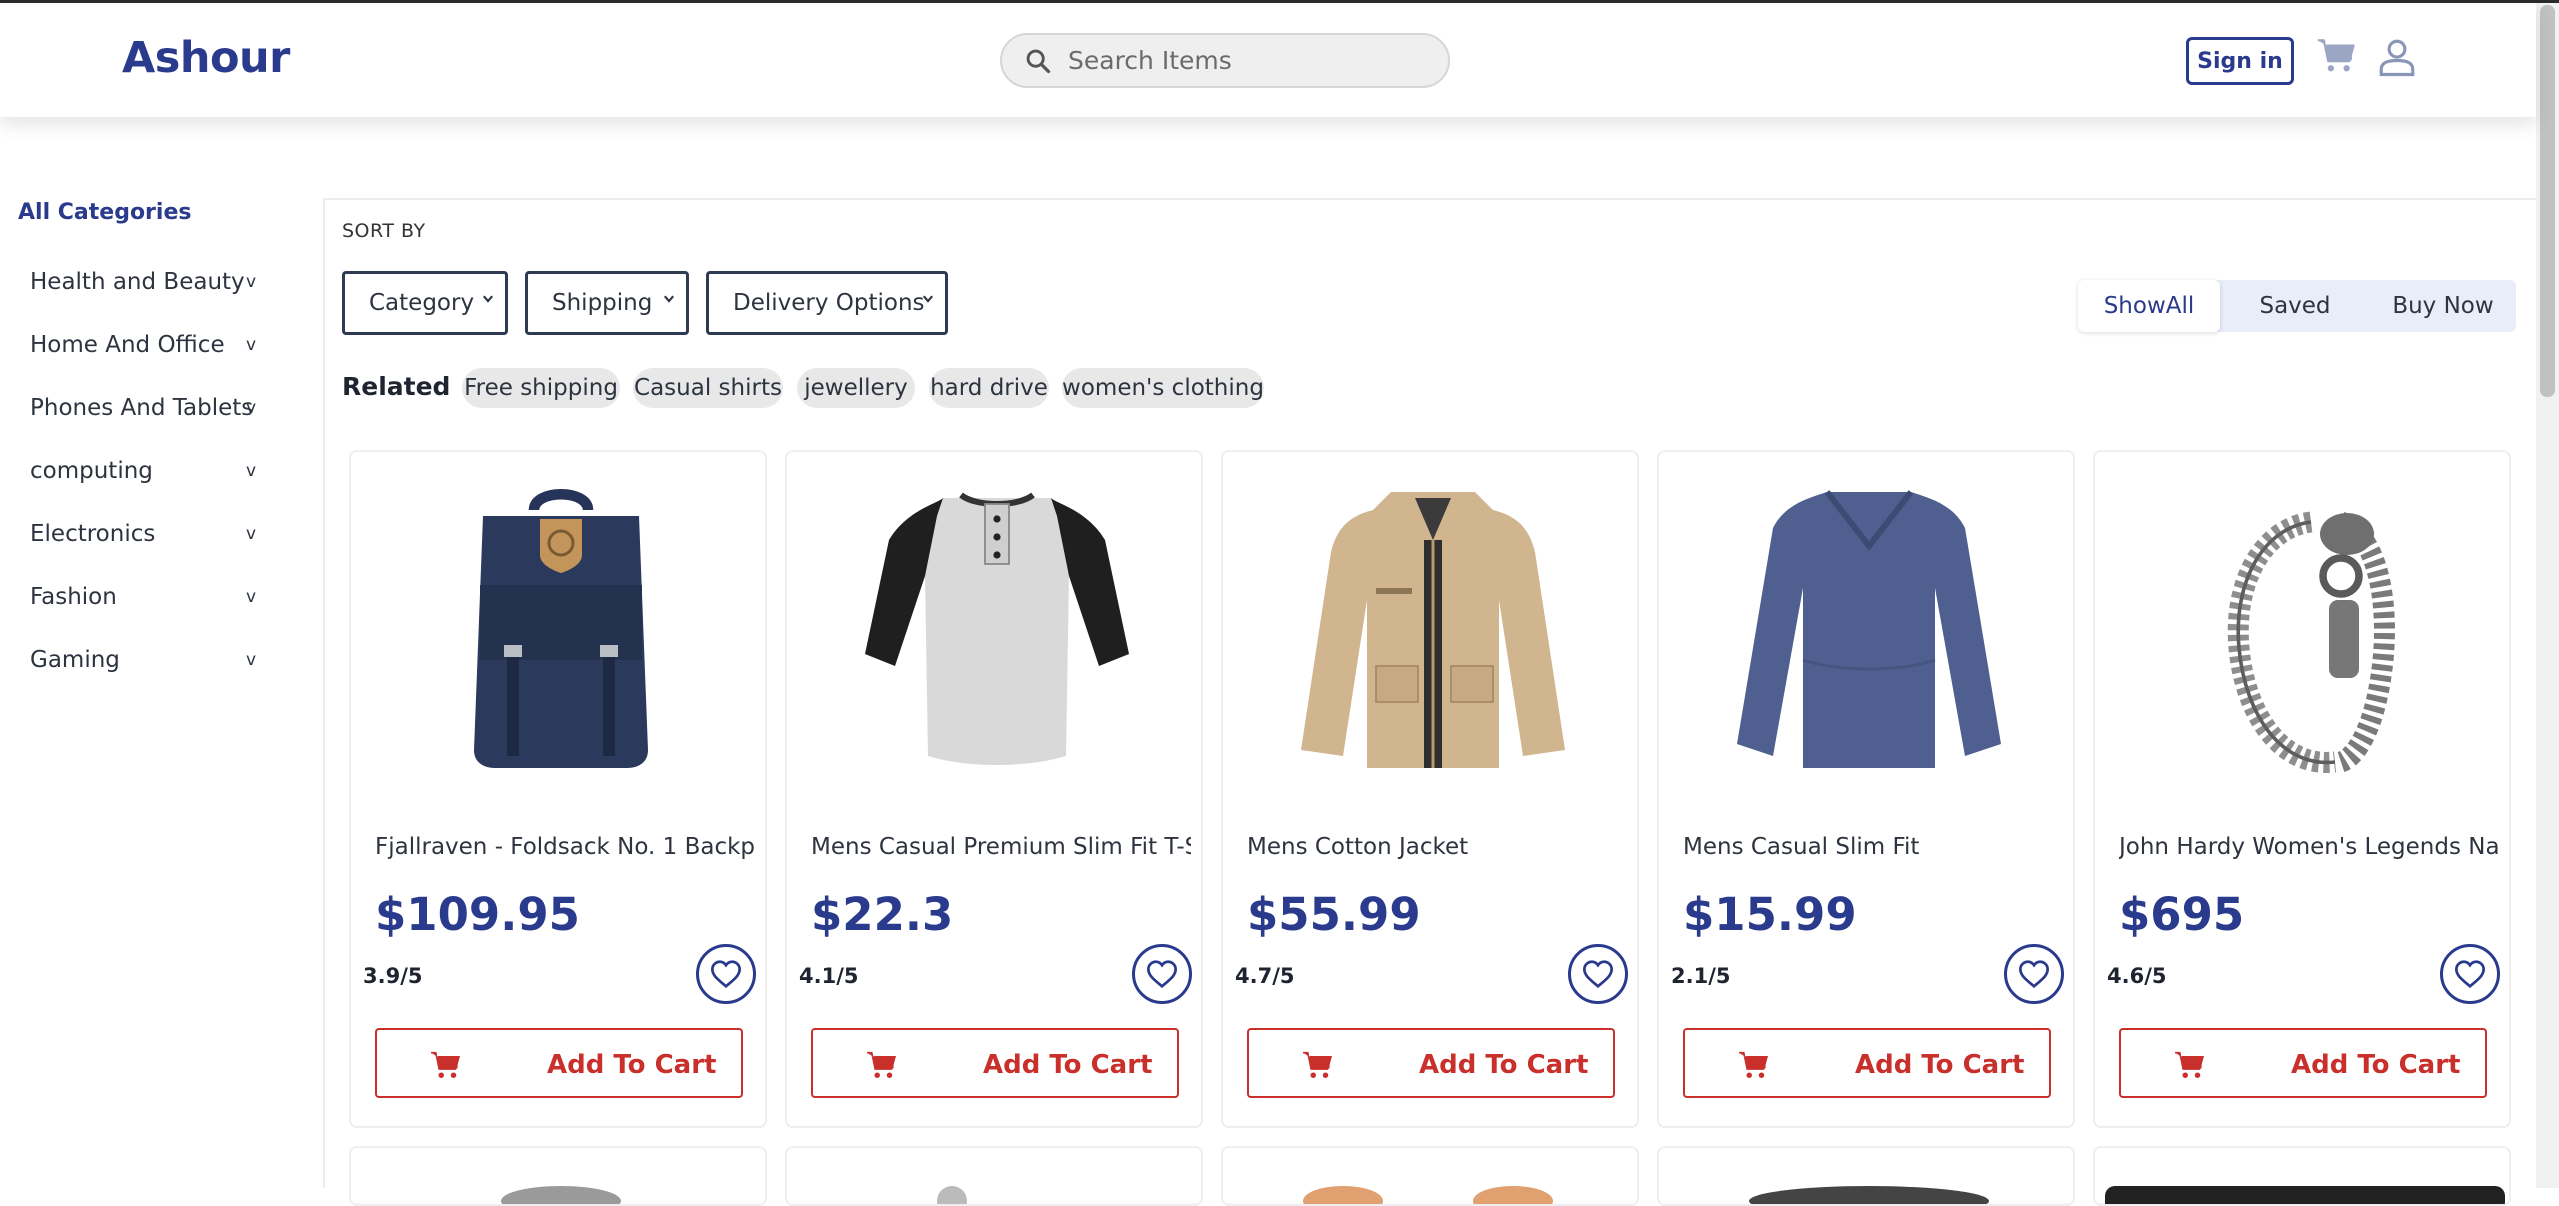 The height and width of the screenshot is (1206, 2559). I want to click on sidebar-item-phones-and-tablets: Phones And Tablets v, so click(145, 408).